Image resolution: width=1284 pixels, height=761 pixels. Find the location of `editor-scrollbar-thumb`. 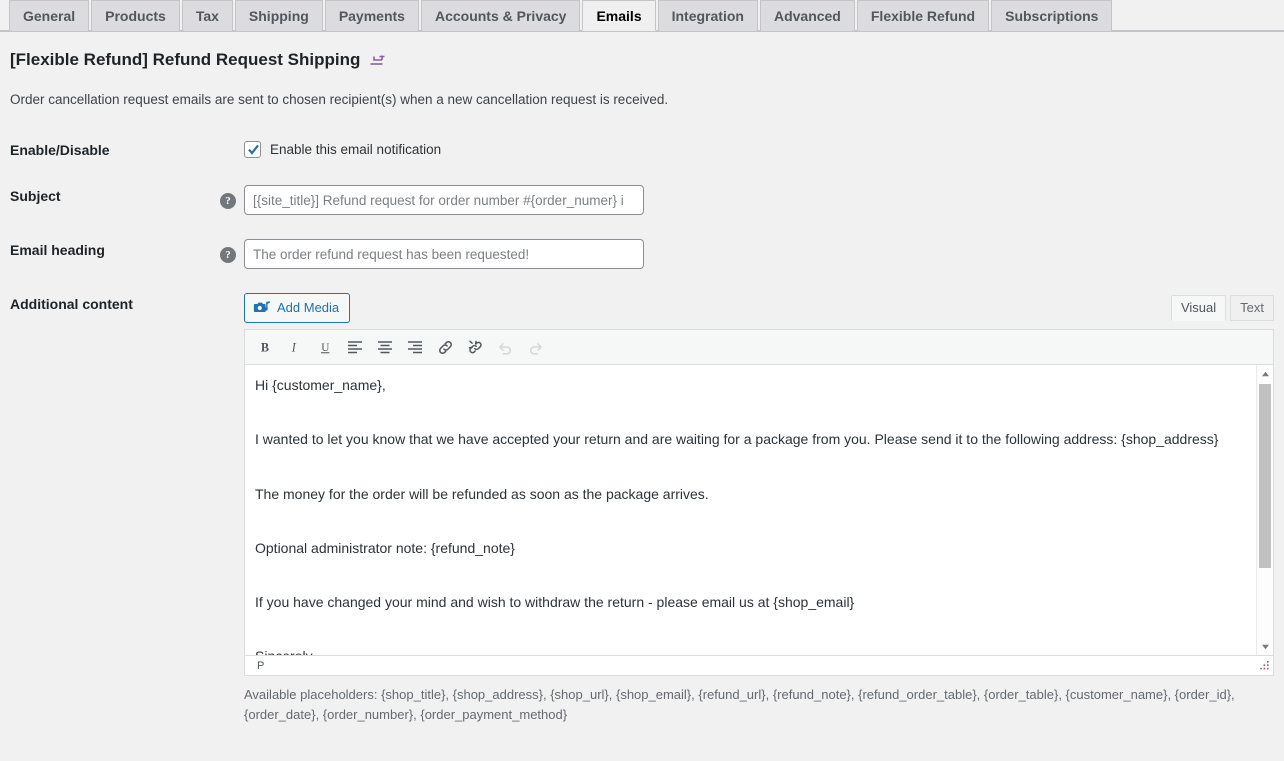

editor-scrollbar-thumb is located at coordinates (1265, 476).